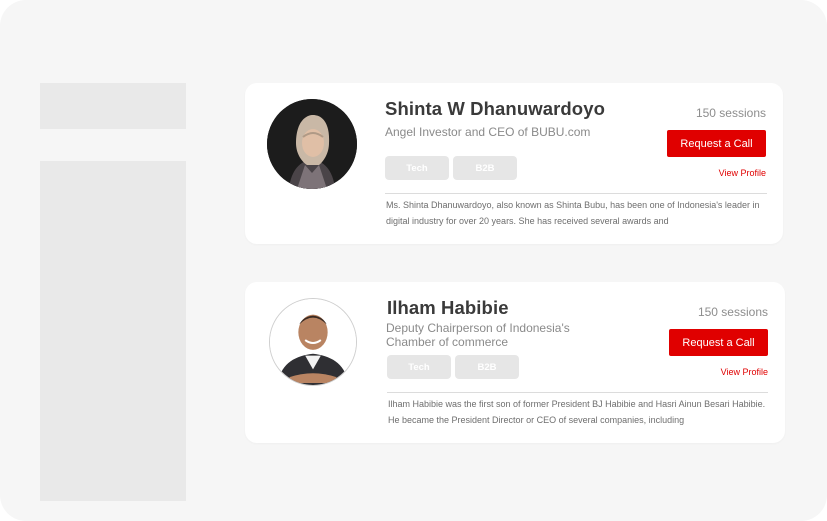 The image size is (827, 521). I want to click on avatar-photo-shinta, so click(312, 144).